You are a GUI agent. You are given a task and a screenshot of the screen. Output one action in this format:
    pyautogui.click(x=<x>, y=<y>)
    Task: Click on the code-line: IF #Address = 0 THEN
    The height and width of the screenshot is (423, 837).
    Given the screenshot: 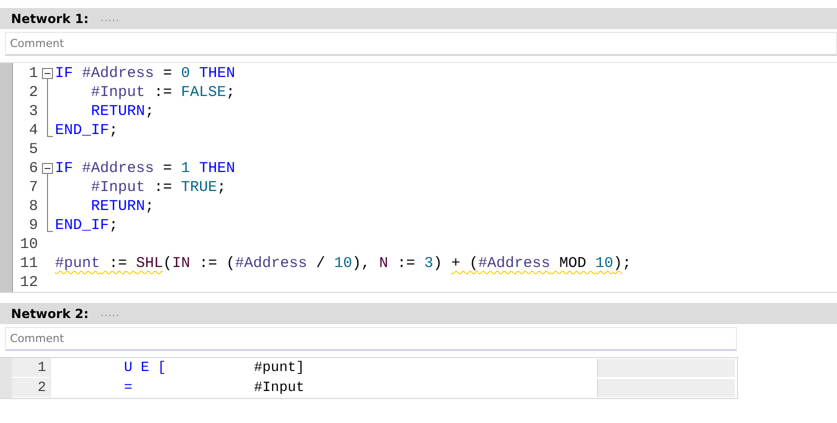 What is the action you would take?
    pyautogui.click(x=145, y=73)
    